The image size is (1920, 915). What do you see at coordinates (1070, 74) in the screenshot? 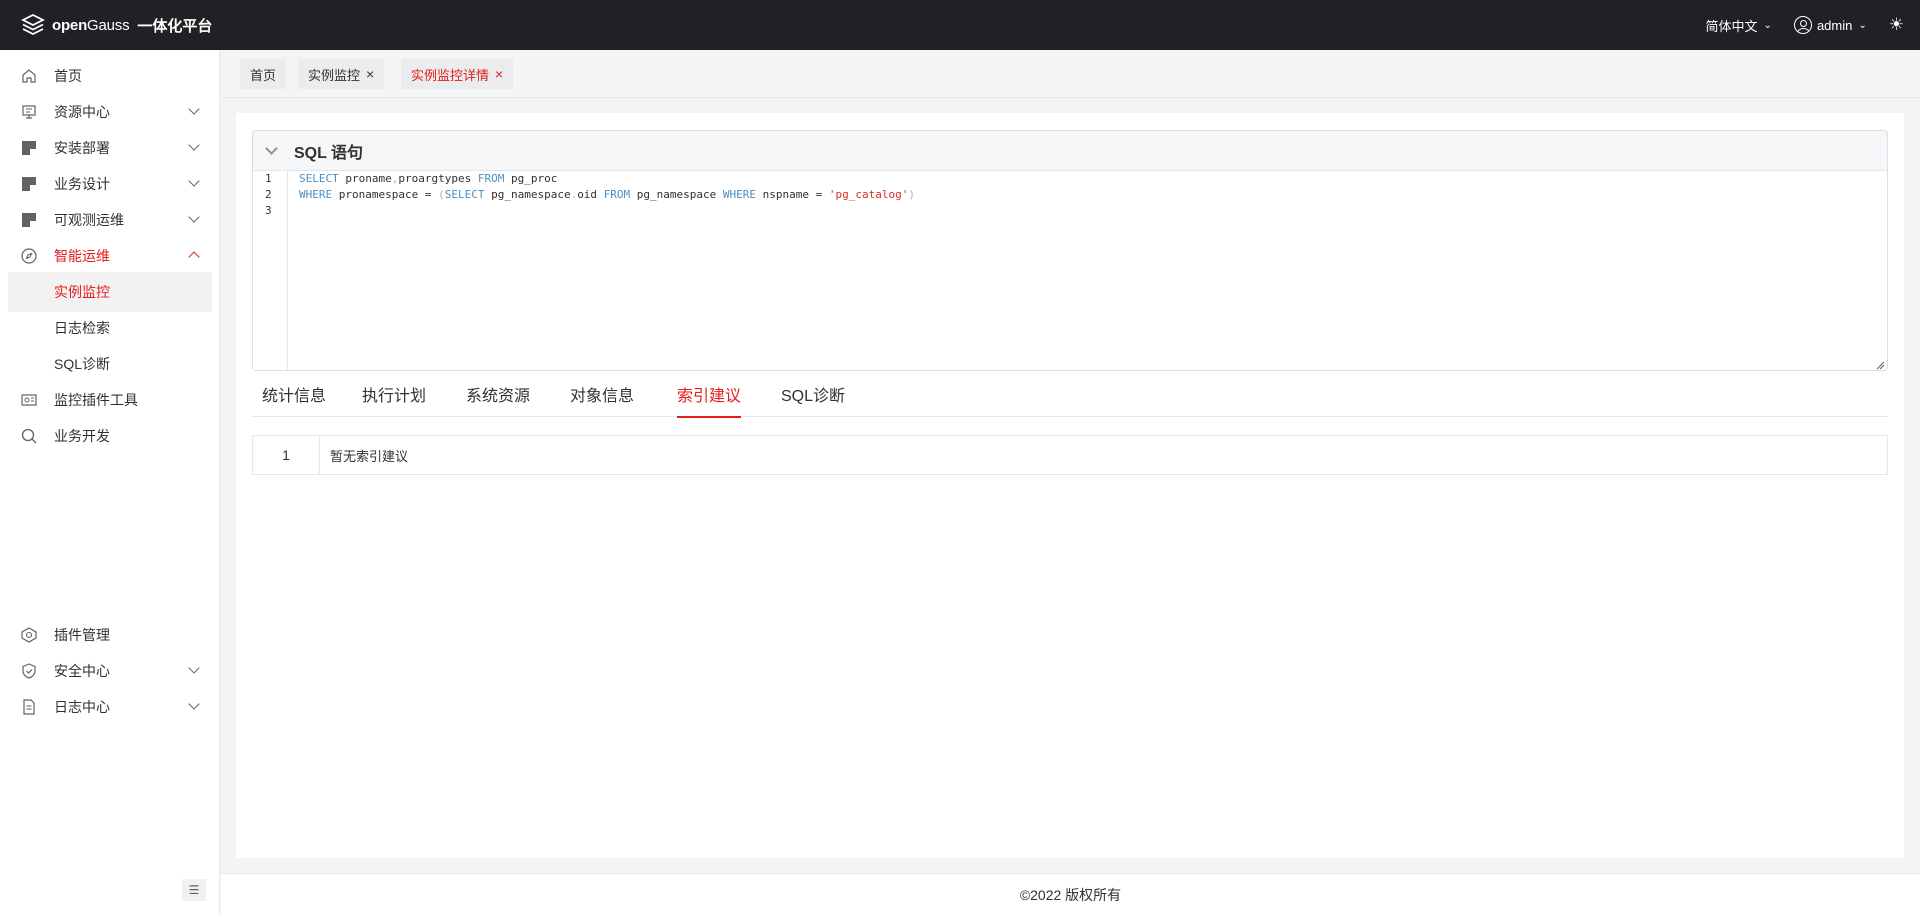
I see `tag-bar: 首页 实例监控 × 实例监控详情 ×` at bounding box center [1070, 74].